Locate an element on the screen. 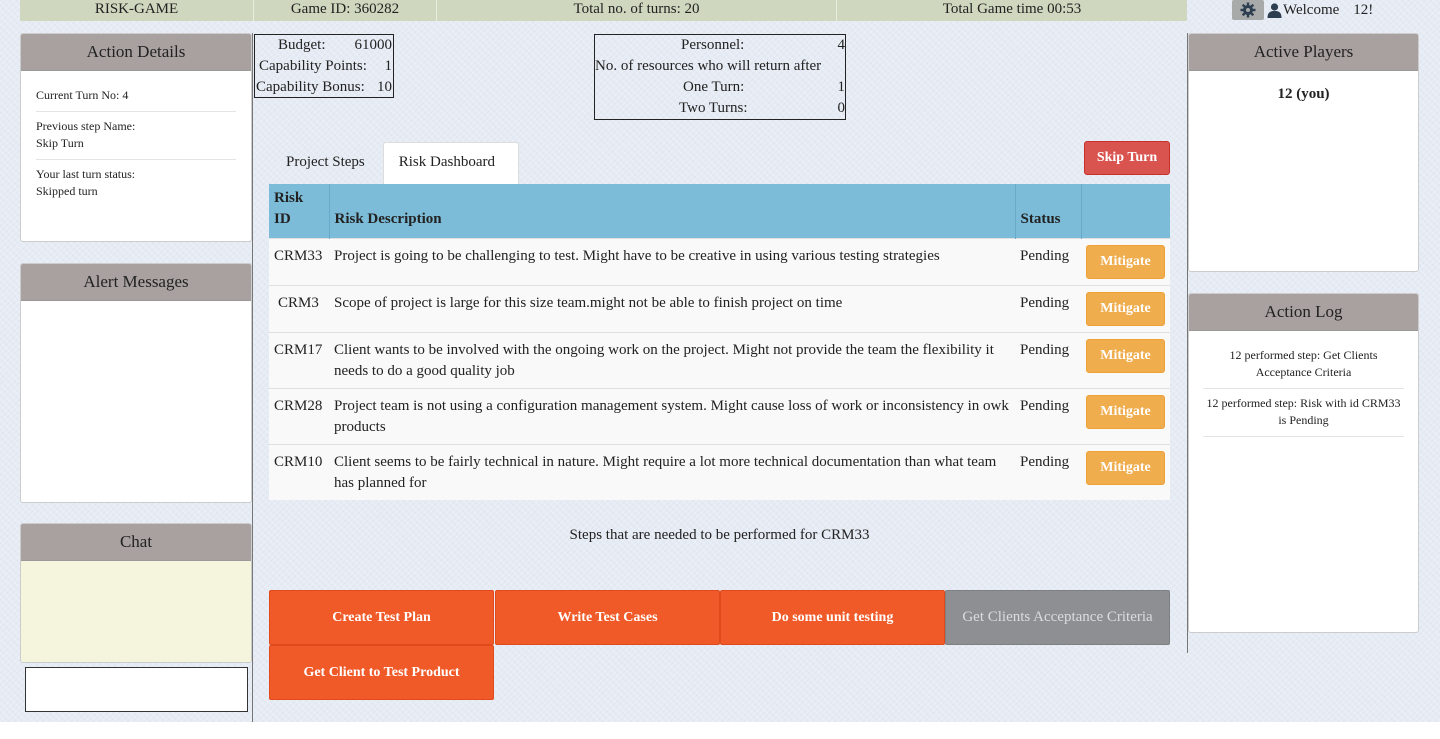 The width and height of the screenshot is (1440, 739). budget-value: 61000 is located at coordinates (373, 45).